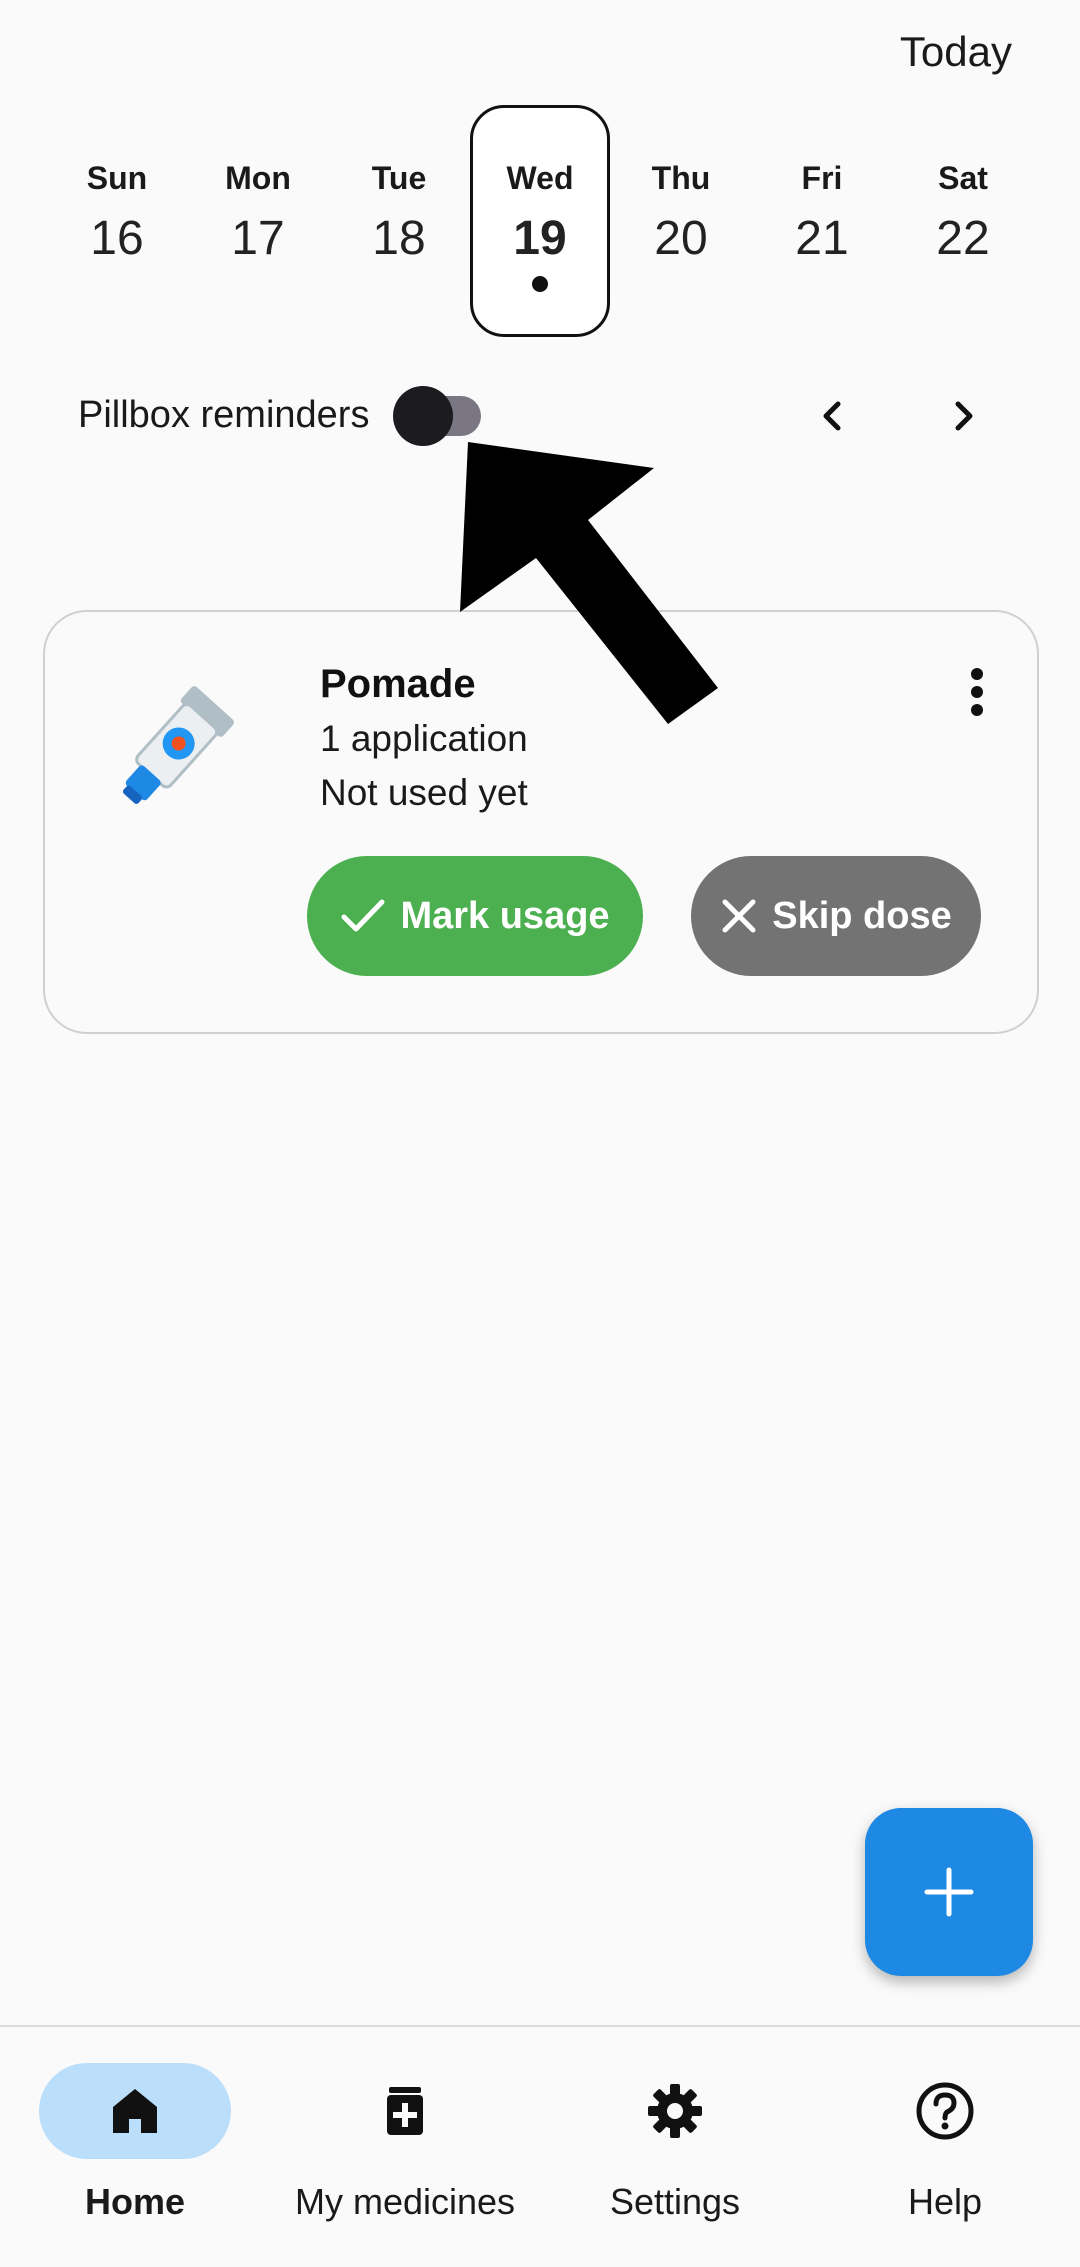  I want to click on day-sat: Sat 22, so click(963, 221).